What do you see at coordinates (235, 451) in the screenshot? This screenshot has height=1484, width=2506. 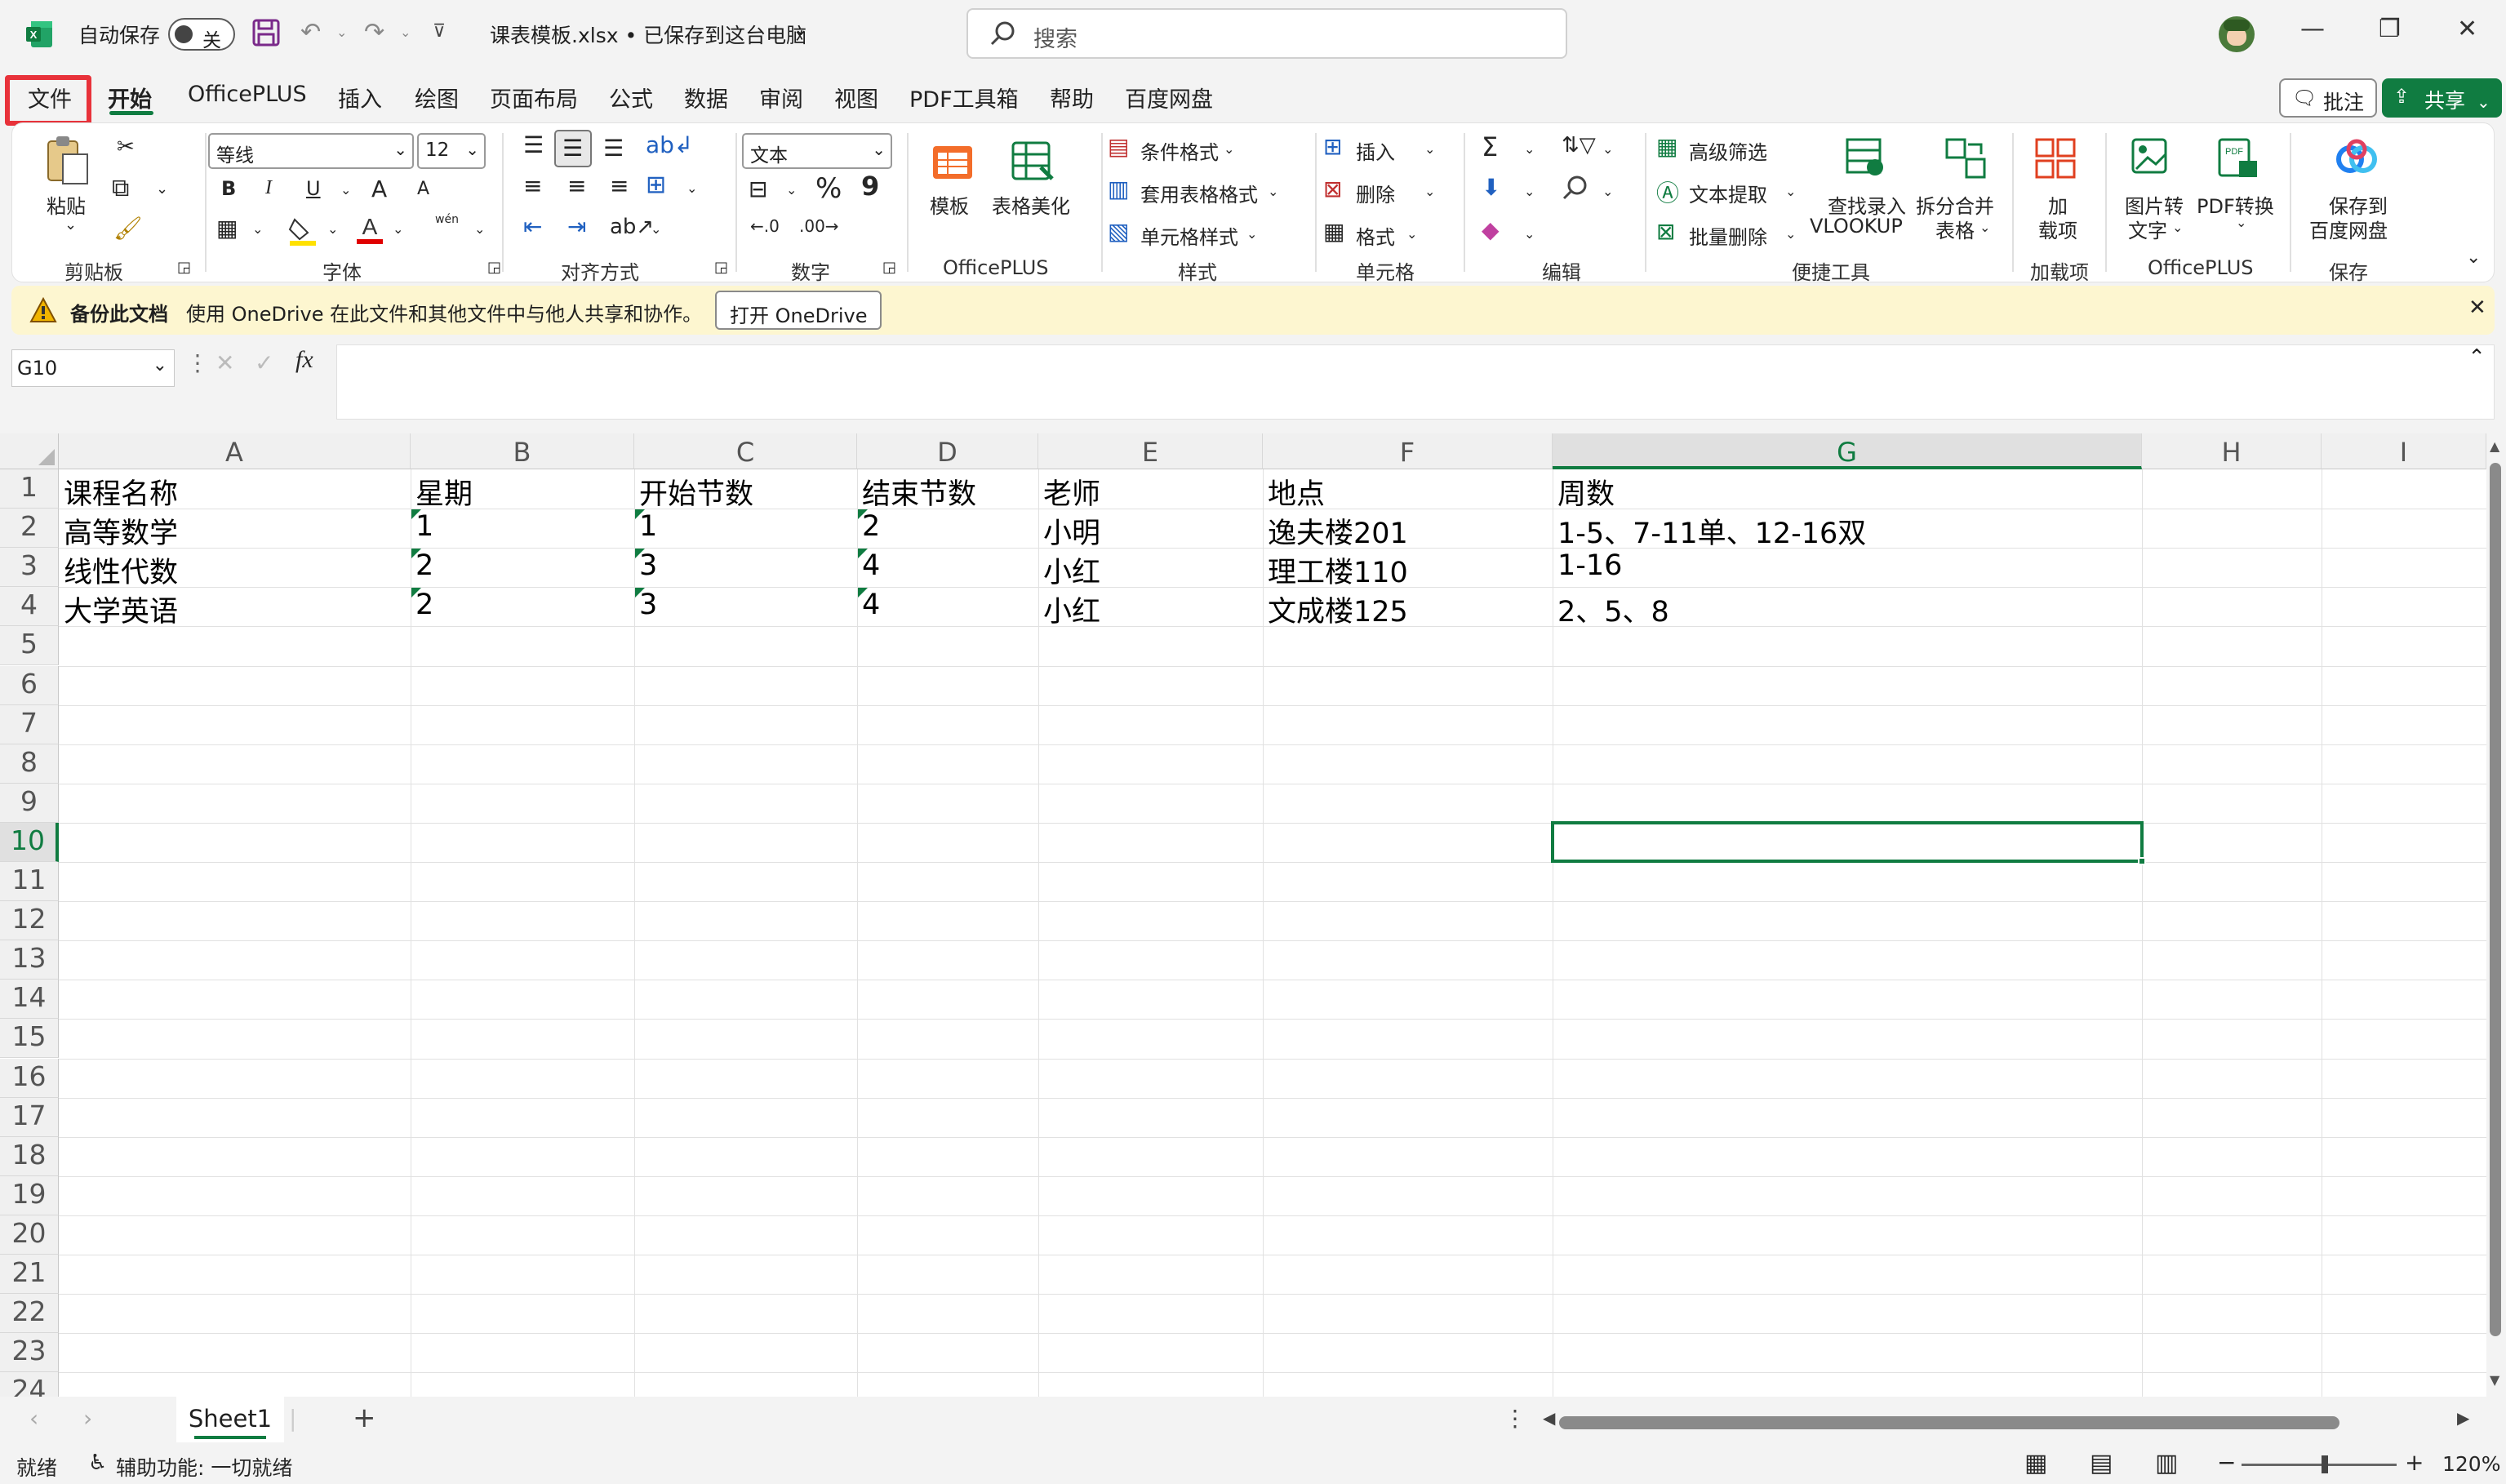 I see `column-header-a: A` at bounding box center [235, 451].